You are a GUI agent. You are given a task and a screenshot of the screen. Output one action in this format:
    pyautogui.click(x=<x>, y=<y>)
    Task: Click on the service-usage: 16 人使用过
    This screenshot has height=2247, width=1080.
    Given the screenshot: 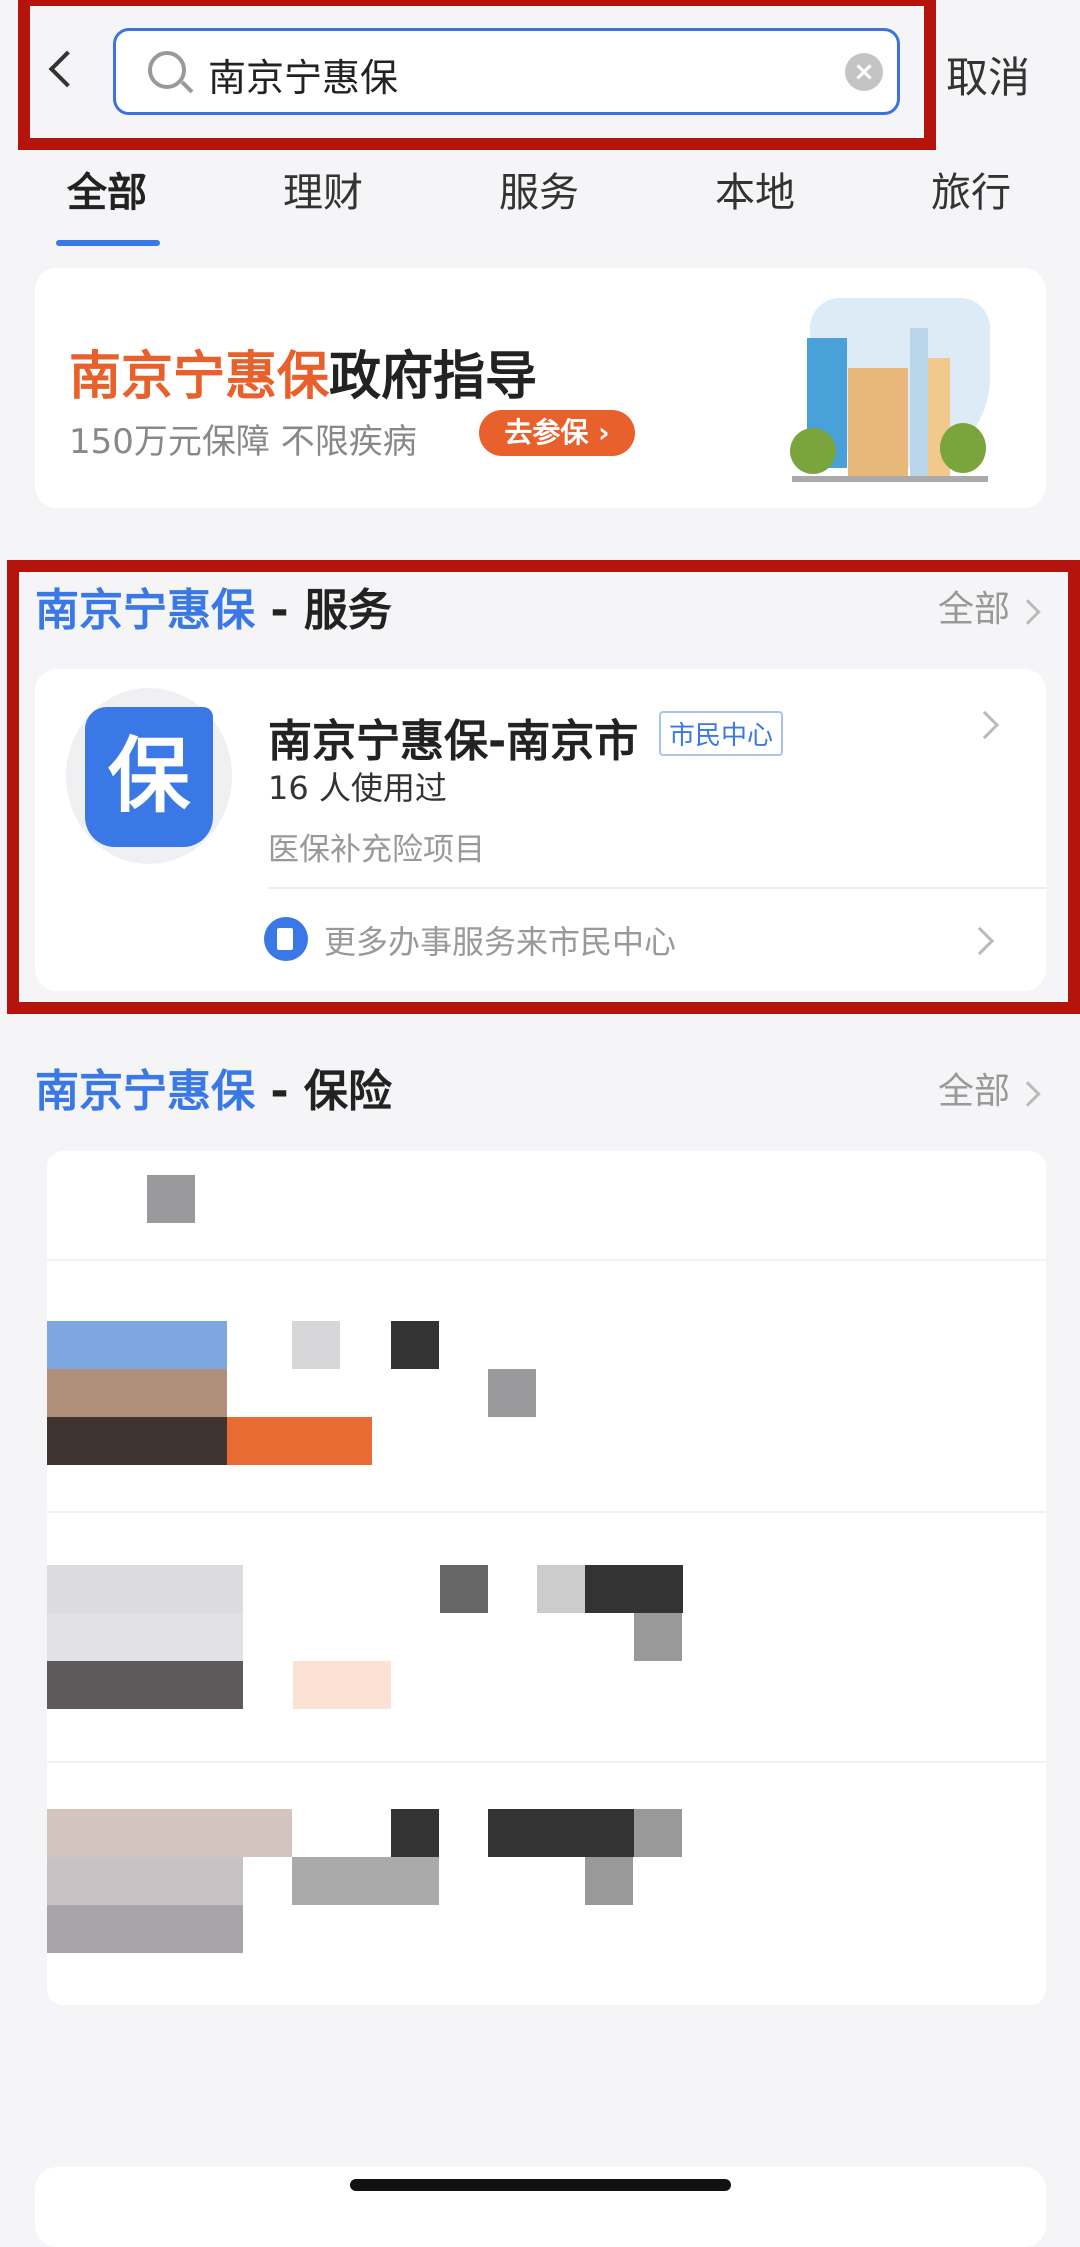 What is the action you would take?
    pyautogui.click(x=357, y=788)
    